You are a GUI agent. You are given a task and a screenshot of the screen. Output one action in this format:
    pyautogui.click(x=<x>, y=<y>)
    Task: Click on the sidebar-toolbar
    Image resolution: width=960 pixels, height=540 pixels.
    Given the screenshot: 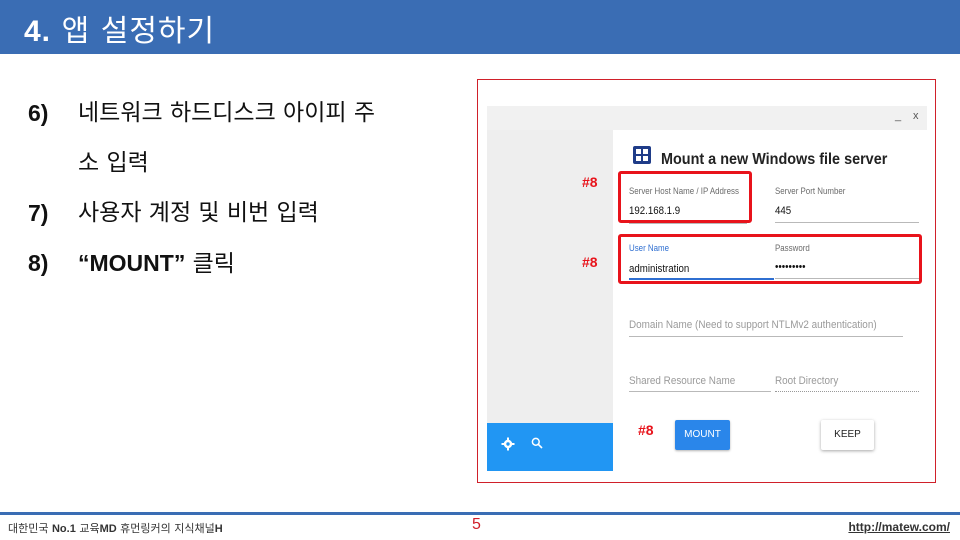 What is the action you would take?
    pyautogui.click(x=550, y=447)
    